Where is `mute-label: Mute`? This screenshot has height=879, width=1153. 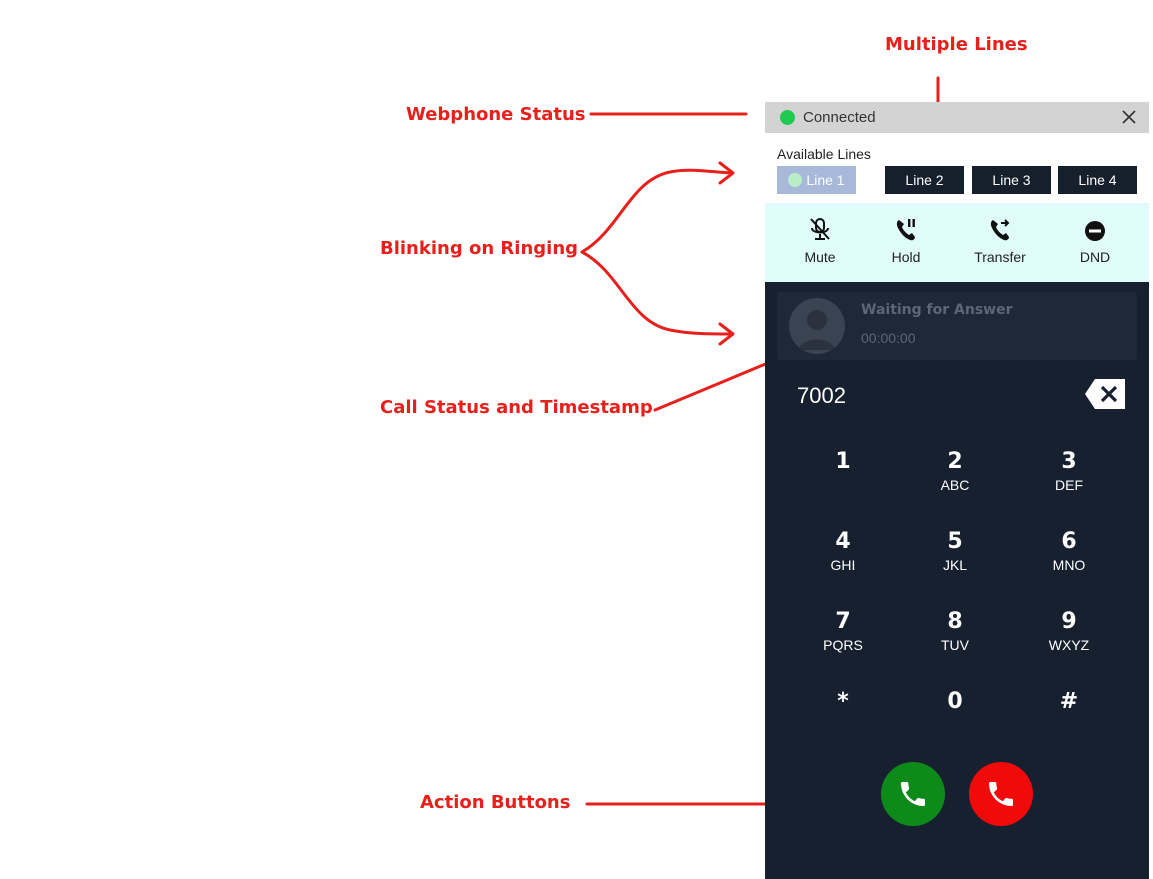 mute-label: Mute is located at coordinates (820, 257).